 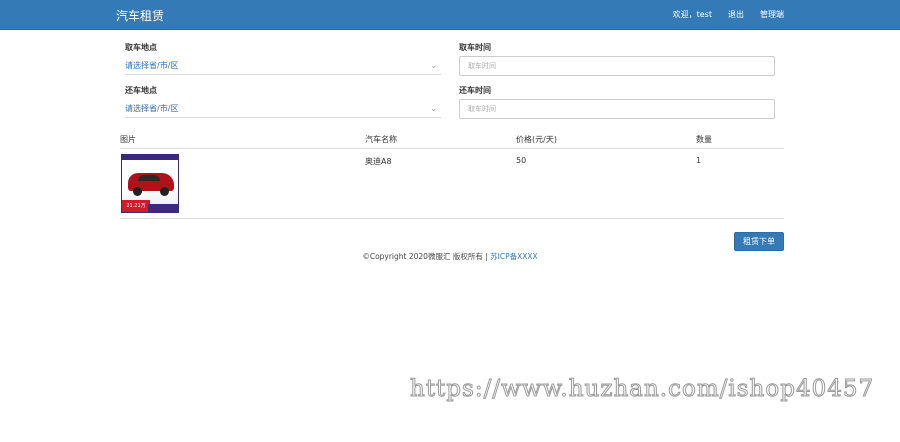 I want to click on car-image: 21.21万, so click(x=150, y=183).